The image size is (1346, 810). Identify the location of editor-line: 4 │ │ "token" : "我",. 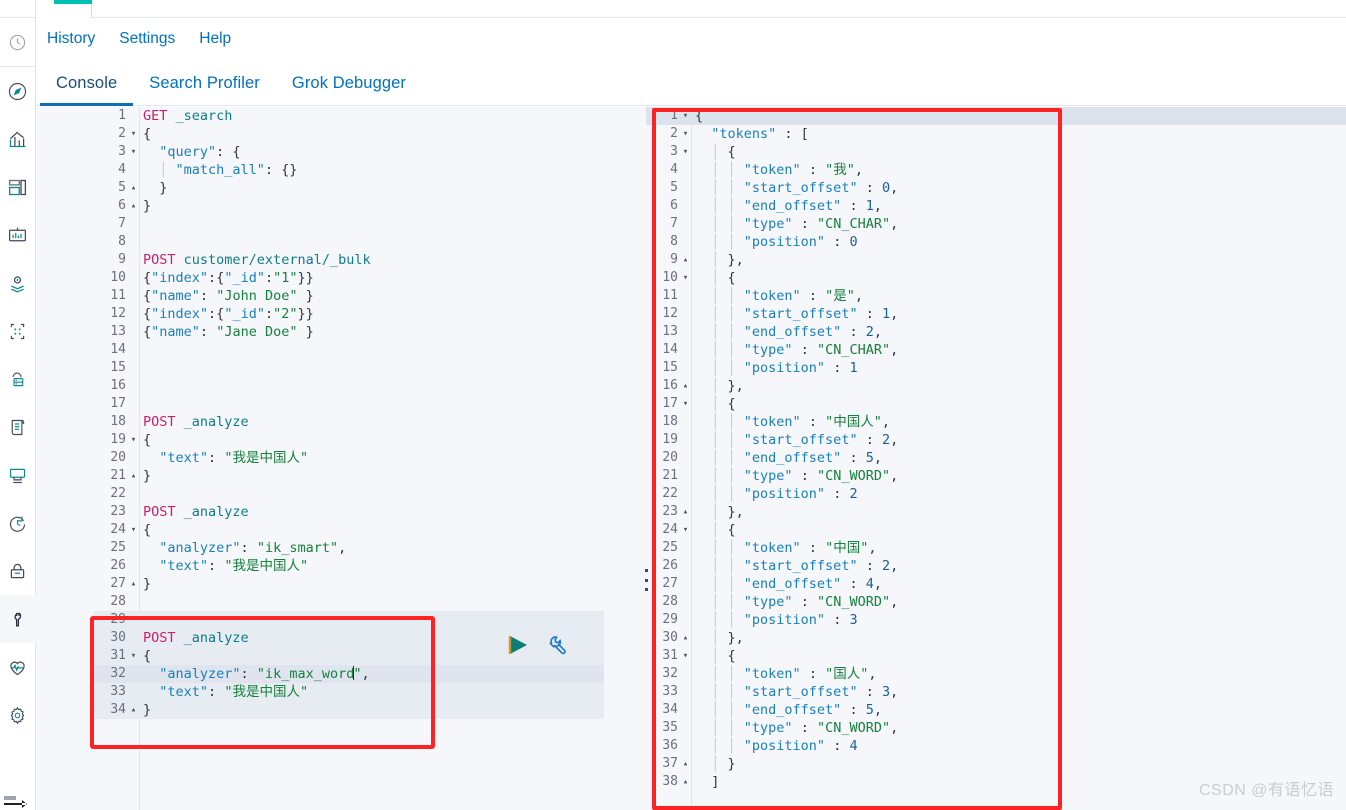
(996, 170).